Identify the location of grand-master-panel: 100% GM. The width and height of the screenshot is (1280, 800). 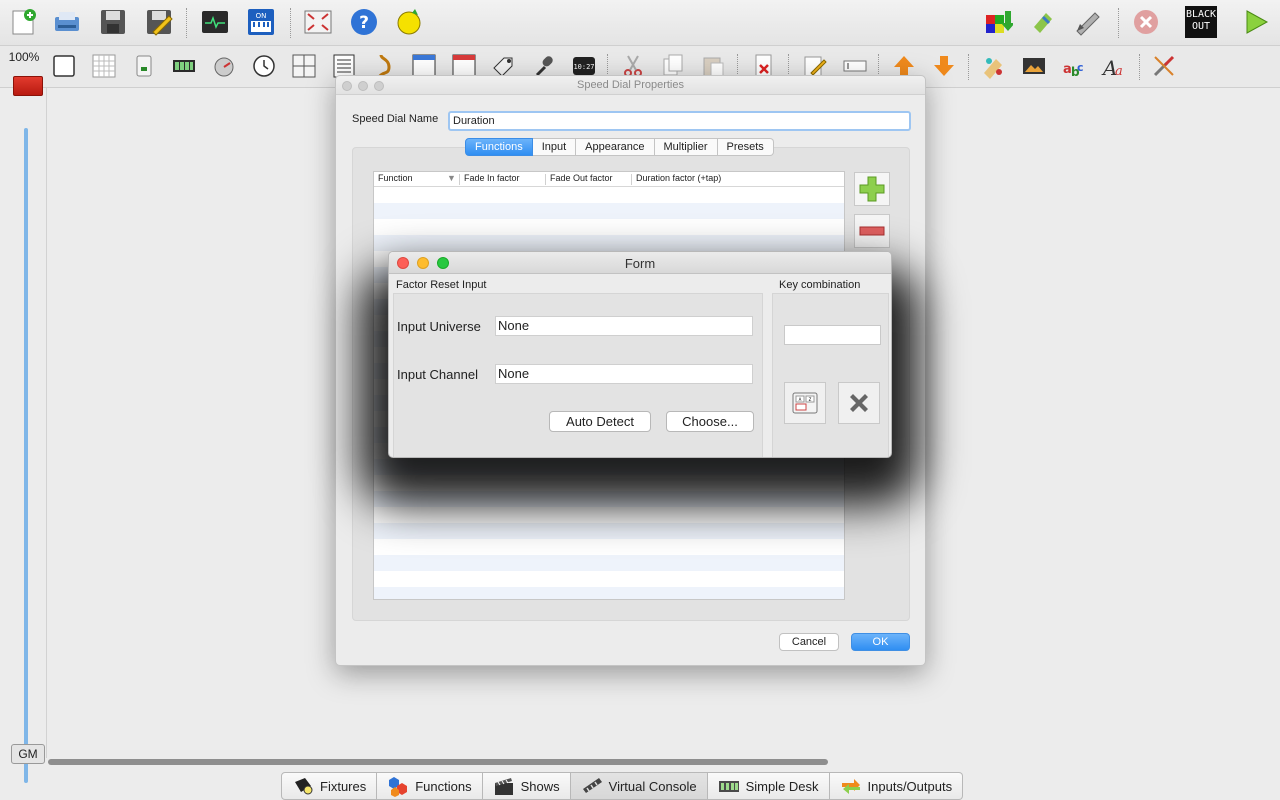
(24, 415).